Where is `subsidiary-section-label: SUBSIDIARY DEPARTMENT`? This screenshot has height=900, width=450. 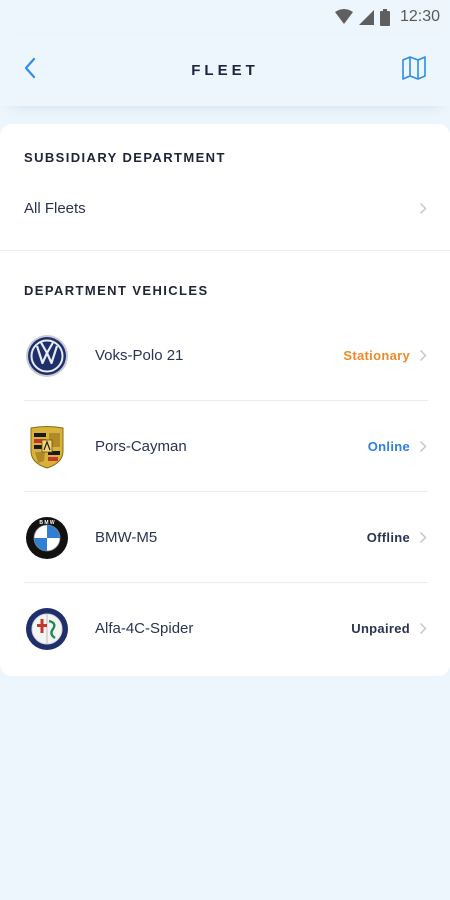 subsidiary-section-label: SUBSIDIARY DEPARTMENT is located at coordinates (125, 157).